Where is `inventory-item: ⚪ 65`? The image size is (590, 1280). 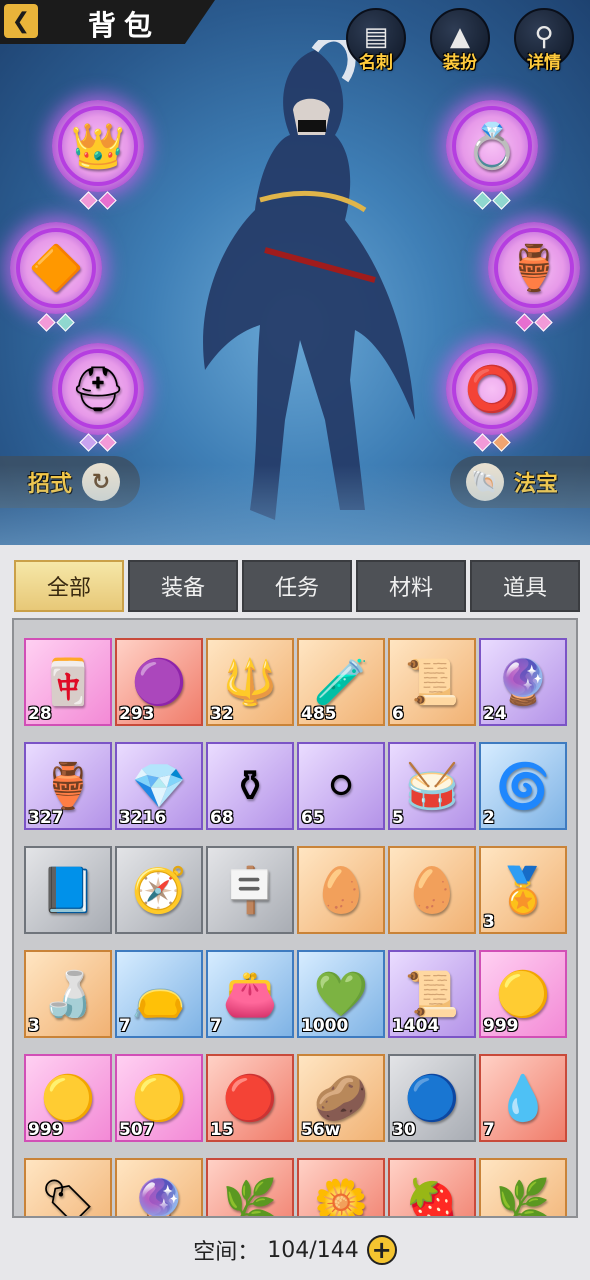 inventory-item: ⚪ 65 is located at coordinates (341, 786).